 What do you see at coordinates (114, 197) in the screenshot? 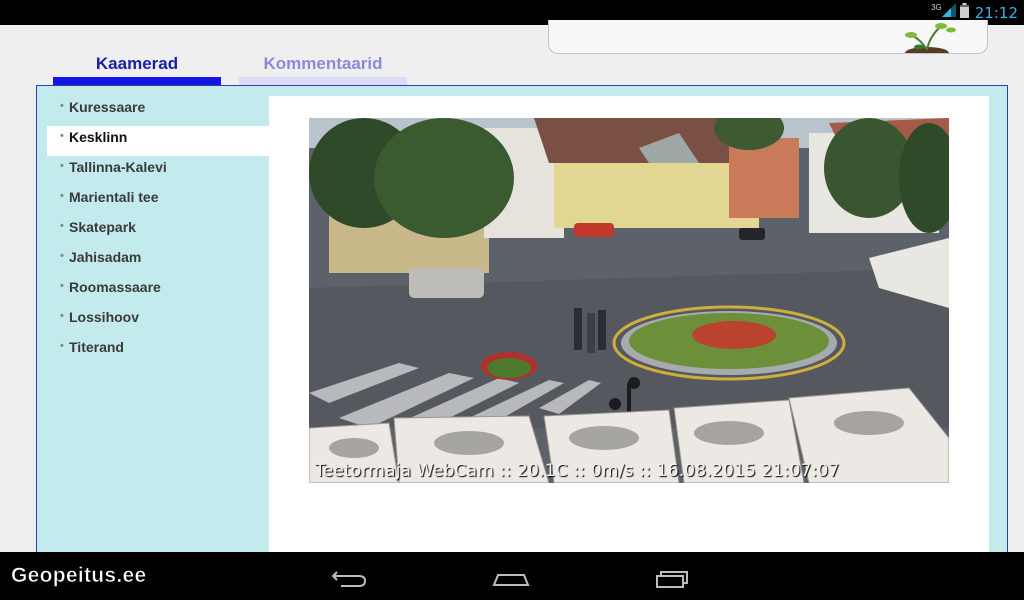
I see `sidebar-item-label: Marientali tee` at bounding box center [114, 197].